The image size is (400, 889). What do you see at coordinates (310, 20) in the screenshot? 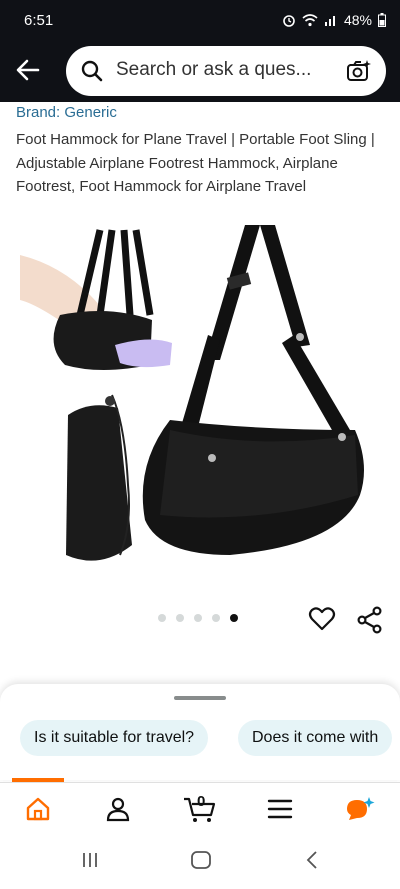
I see `wifi-icon` at bounding box center [310, 20].